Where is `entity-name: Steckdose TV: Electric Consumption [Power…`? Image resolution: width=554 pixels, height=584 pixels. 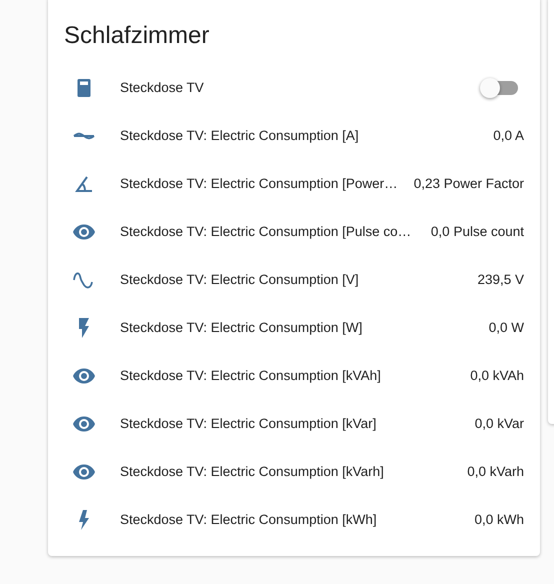 entity-name: Steckdose TV: Electric Consumption [Power… is located at coordinates (259, 183).